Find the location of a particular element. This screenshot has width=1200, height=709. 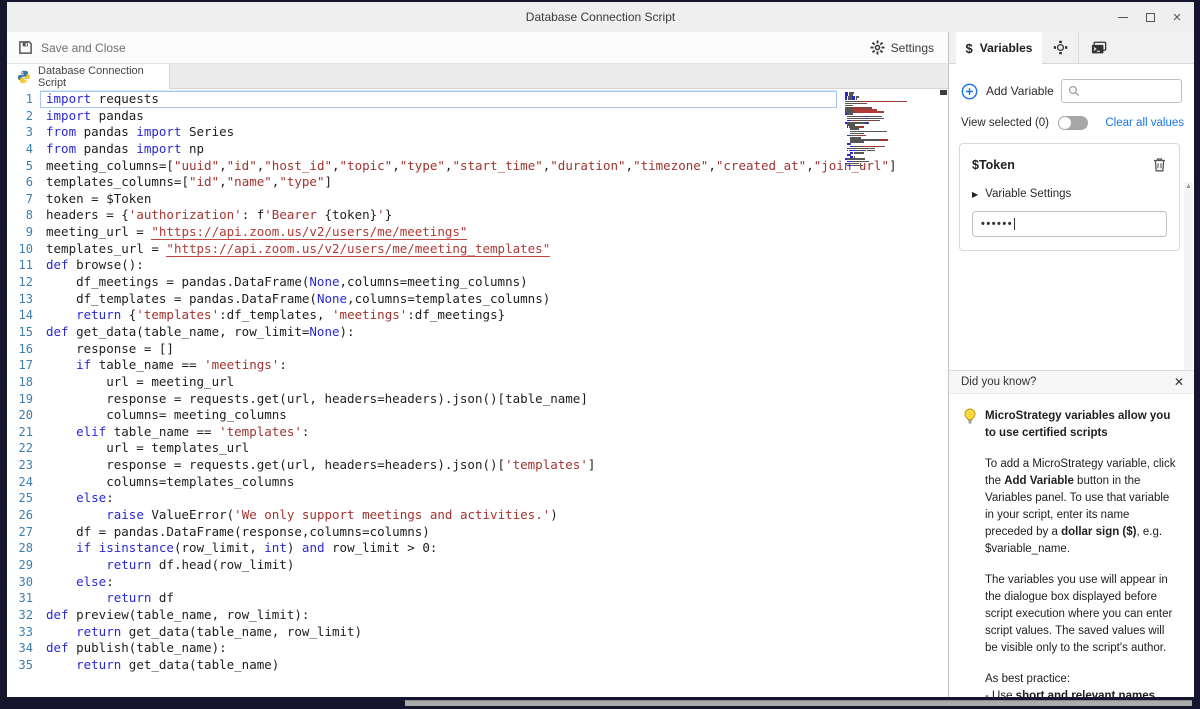

tab-console is located at coordinates (1098, 47).